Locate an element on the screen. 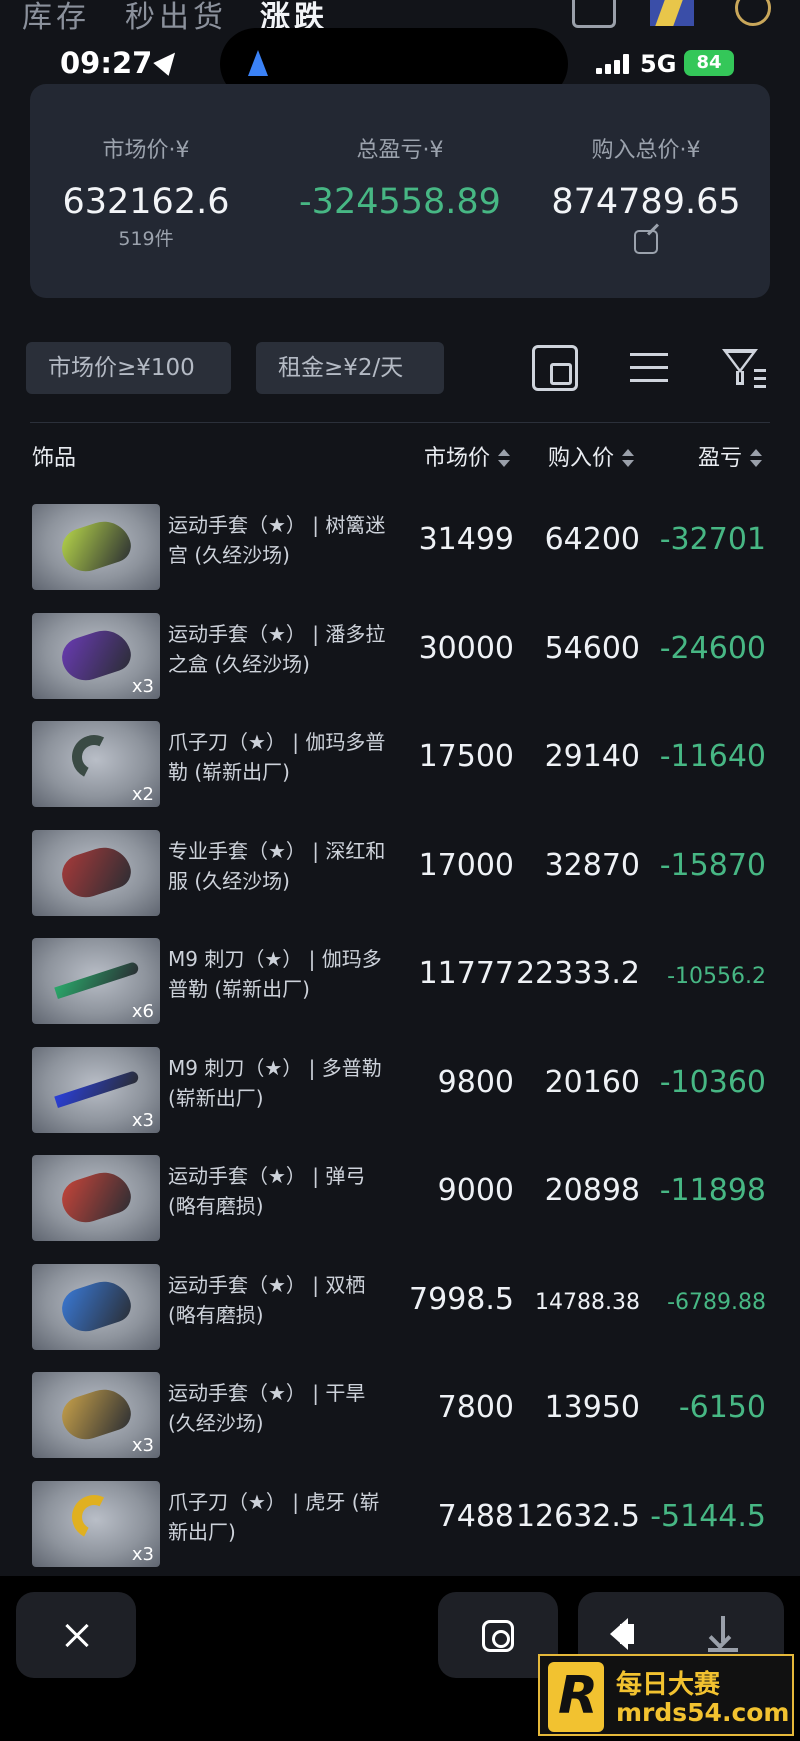 The height and width of the screenshot is (1741, 800). battery-indicator: 84 is located at coordinates (709, 63).